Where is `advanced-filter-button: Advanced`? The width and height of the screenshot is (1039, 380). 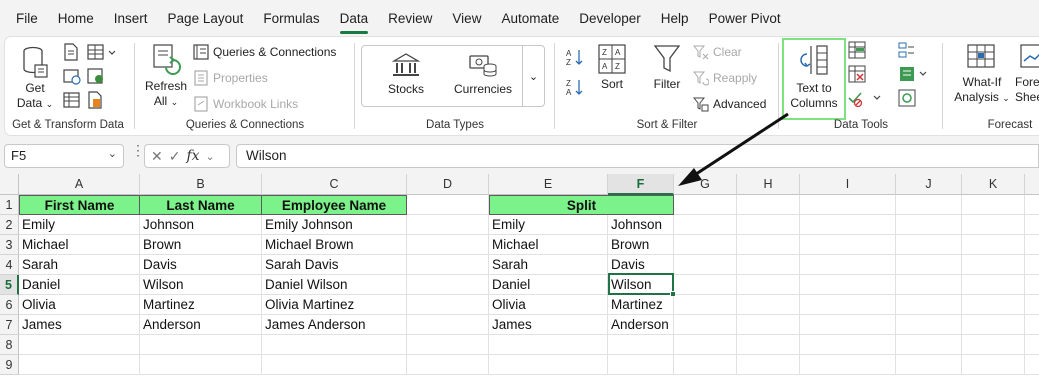 advanced-filter-button: Advanced is located at coordinates (729, 104).